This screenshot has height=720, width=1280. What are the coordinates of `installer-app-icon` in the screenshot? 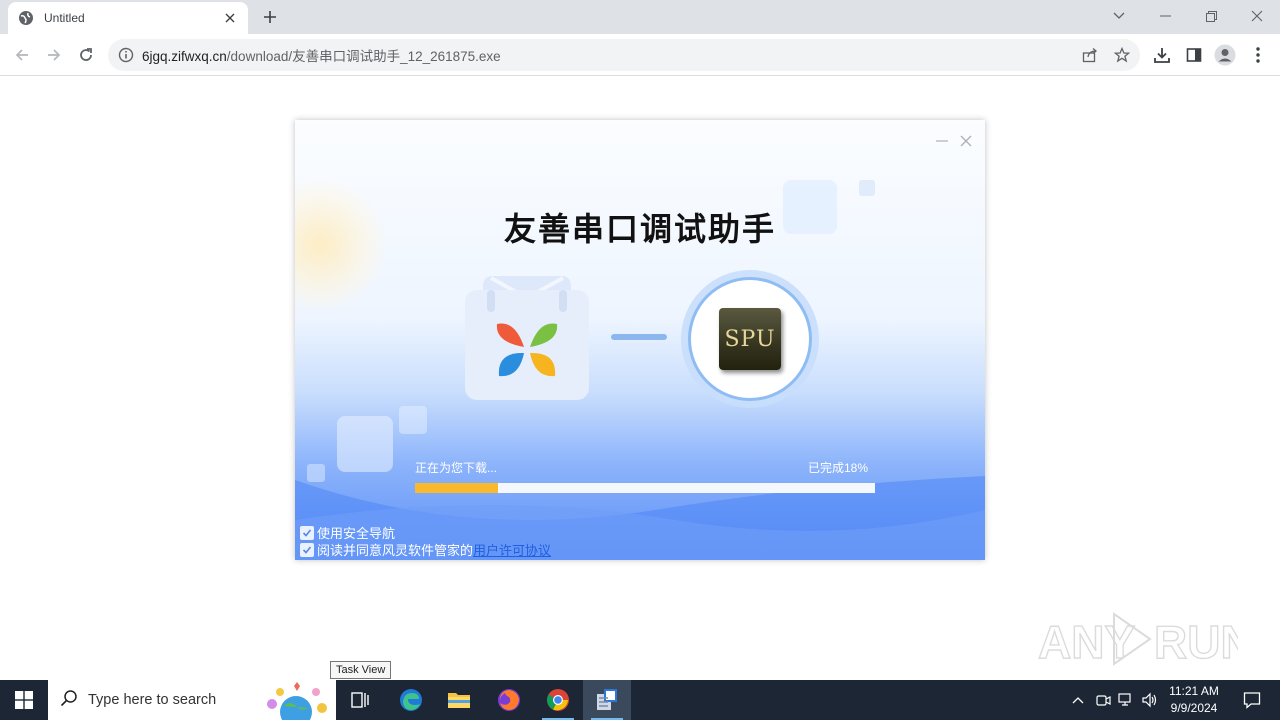 It's located at (607, 699).